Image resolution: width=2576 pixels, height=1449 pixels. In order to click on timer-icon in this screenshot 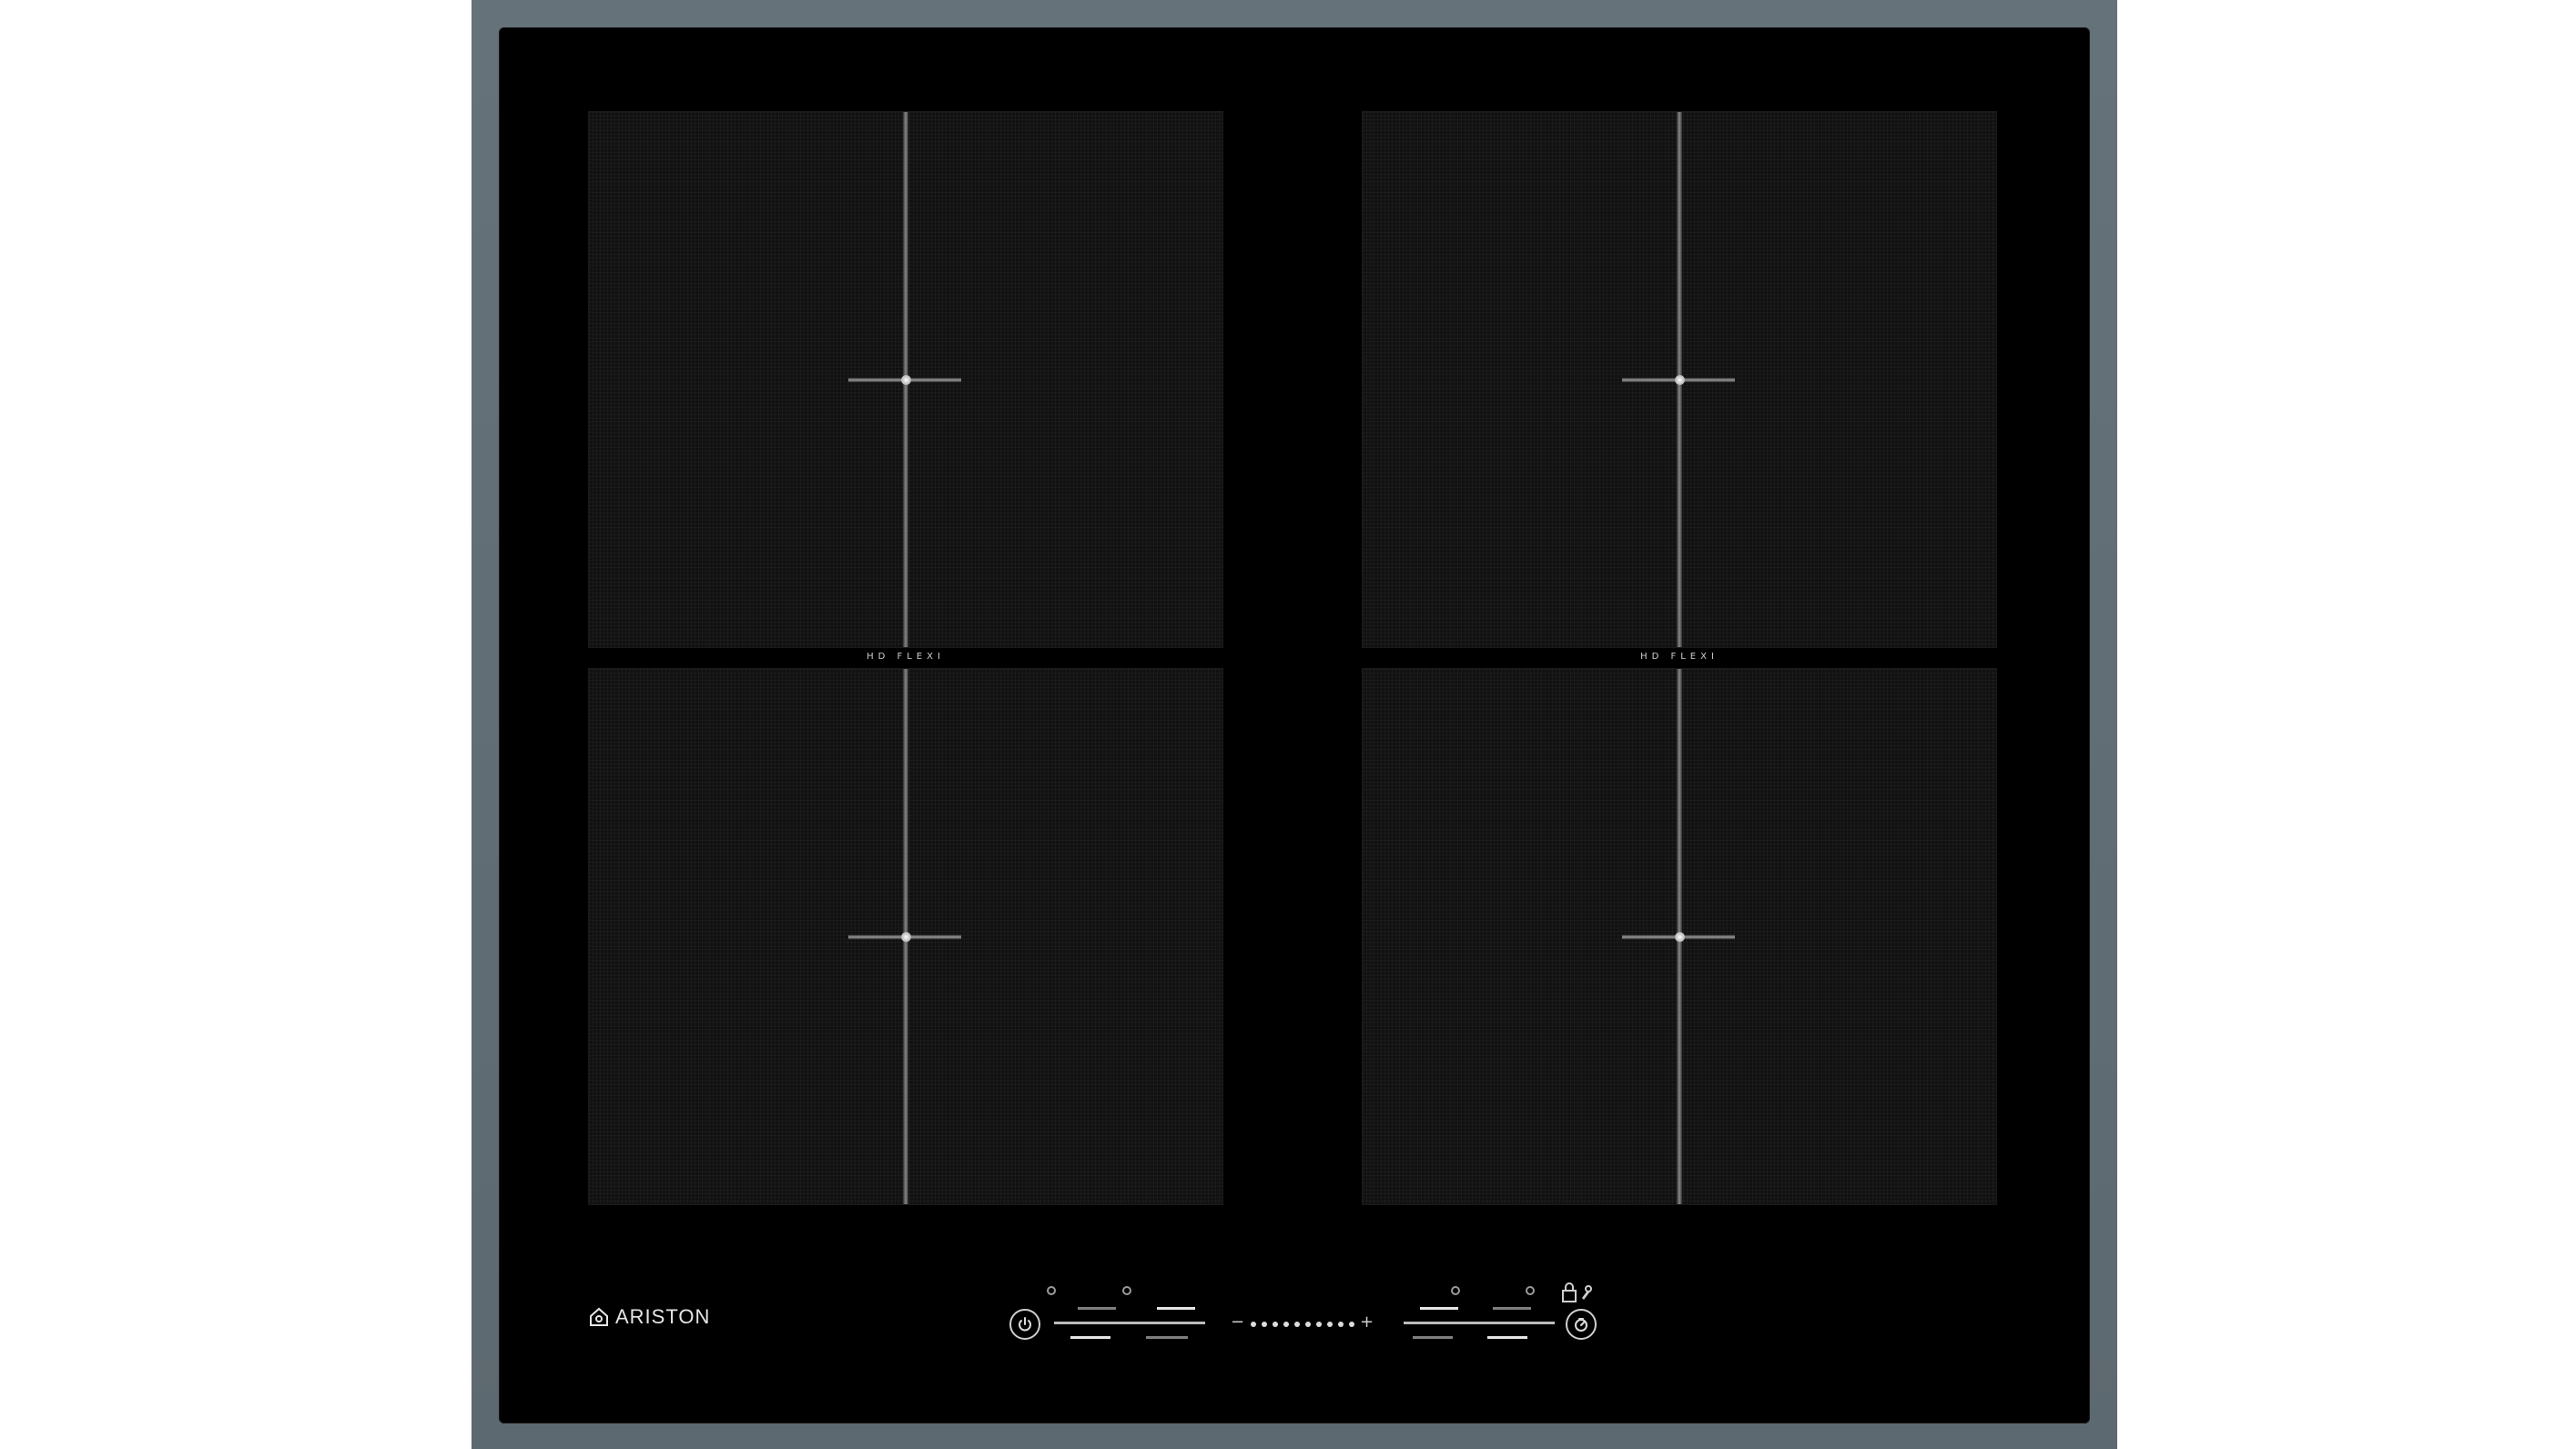, I will do `click(1581, 1325)`.